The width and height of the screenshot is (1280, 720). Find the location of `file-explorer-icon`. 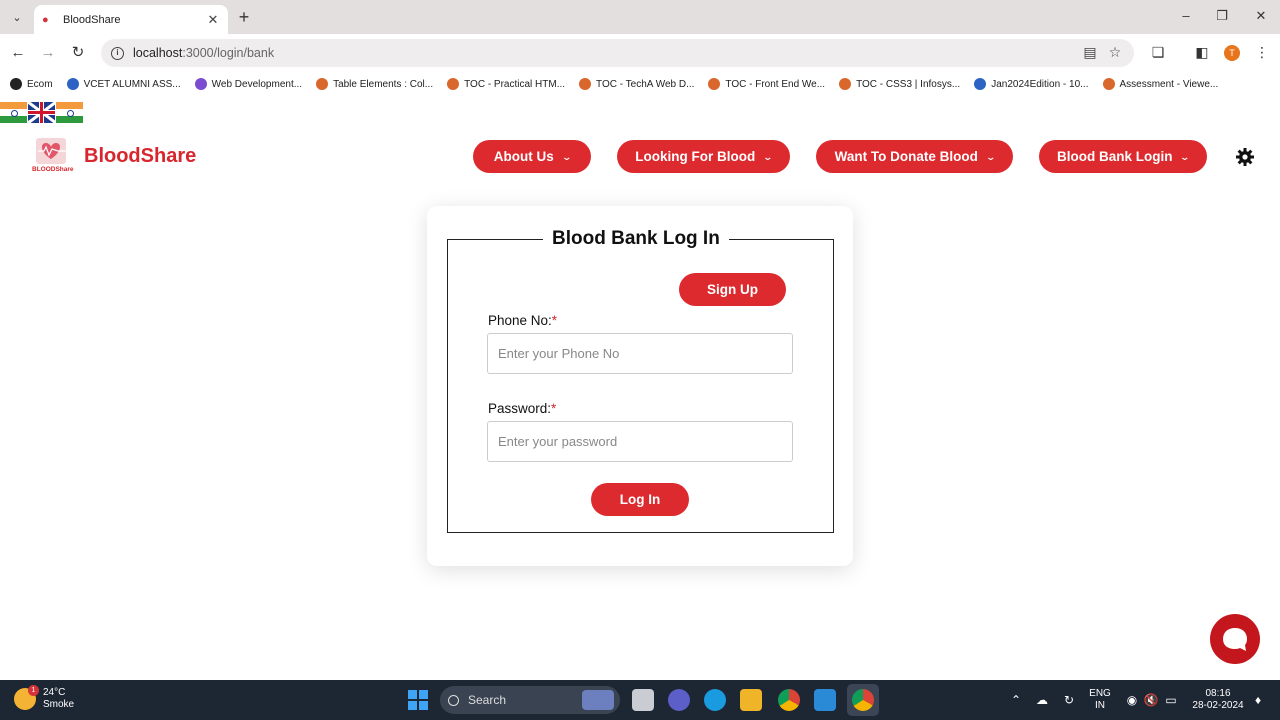

file-explorer-icon is located at coordinates (751, 700).